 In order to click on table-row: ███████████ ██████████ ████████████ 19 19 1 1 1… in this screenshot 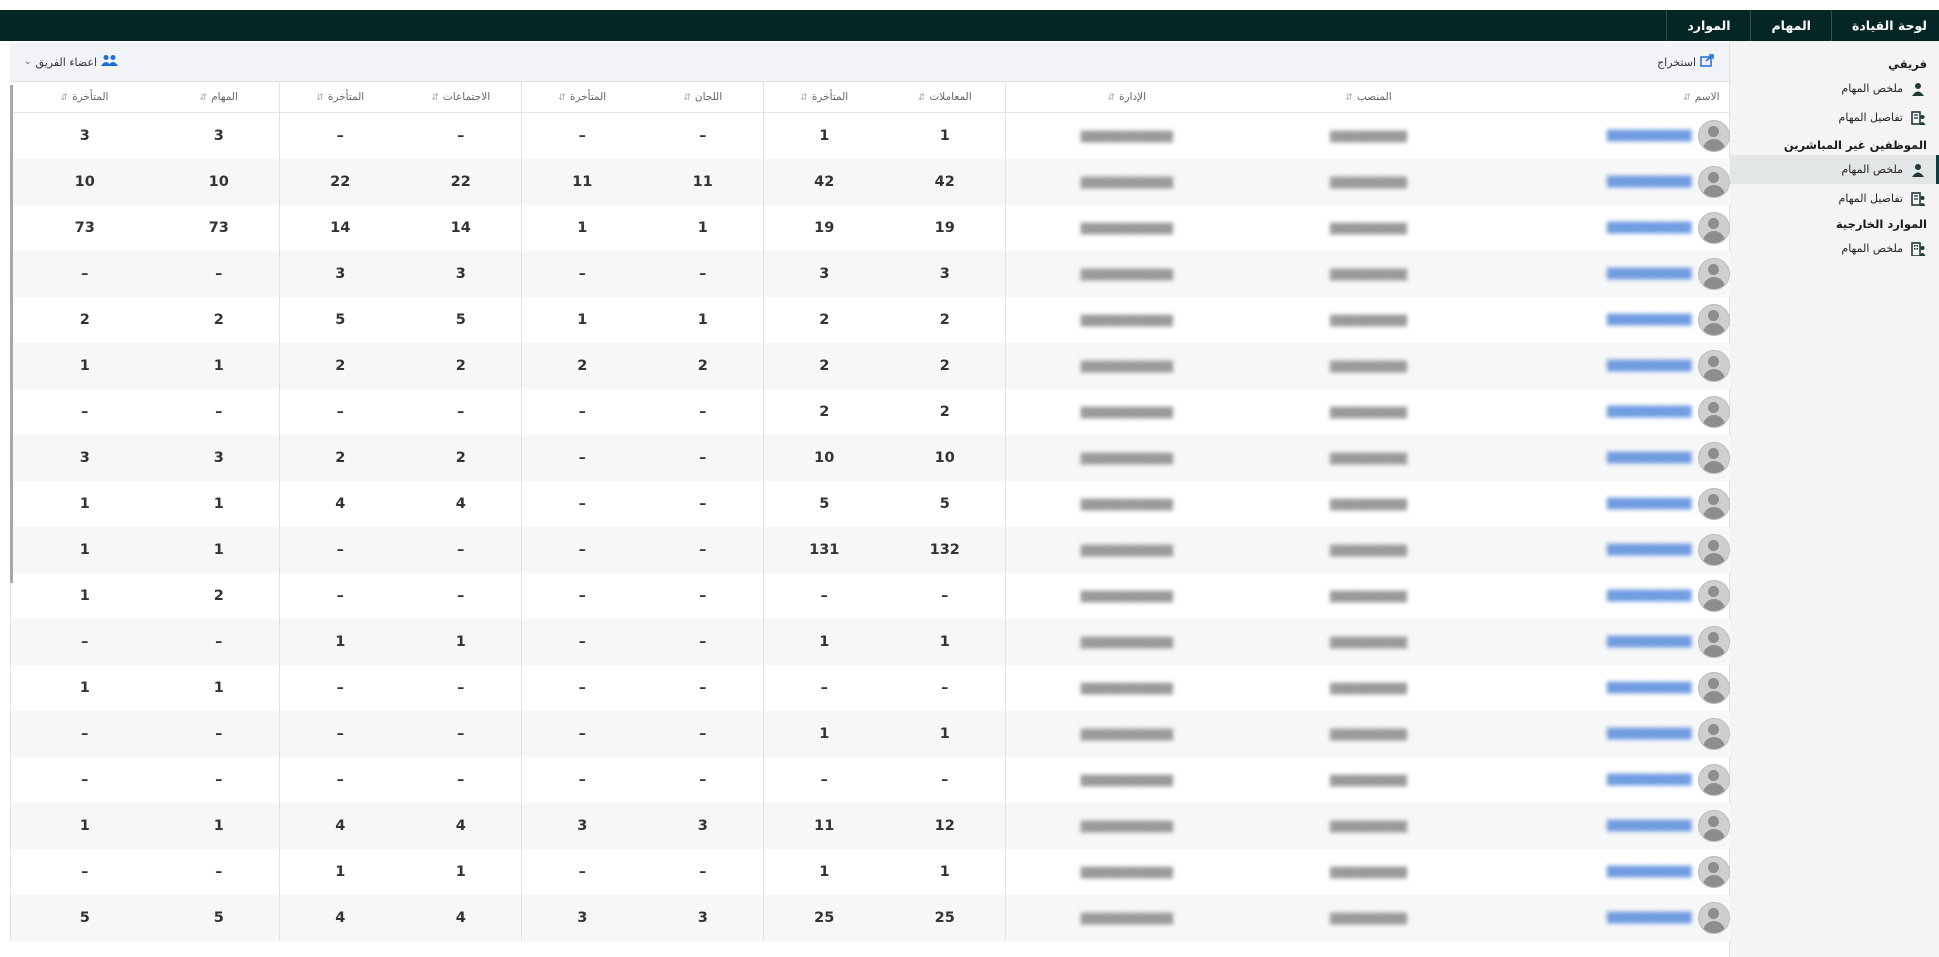, I will do `click(870, 228)`.